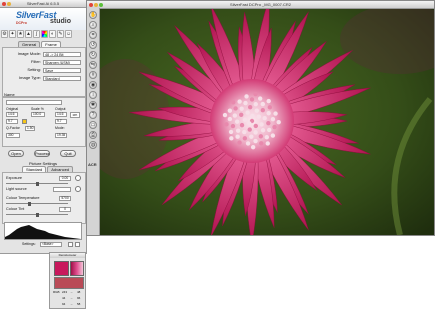 The width and height of the screenshot is (435, 309). I want to click on monitor-icon: ▭, so click(93, 125).